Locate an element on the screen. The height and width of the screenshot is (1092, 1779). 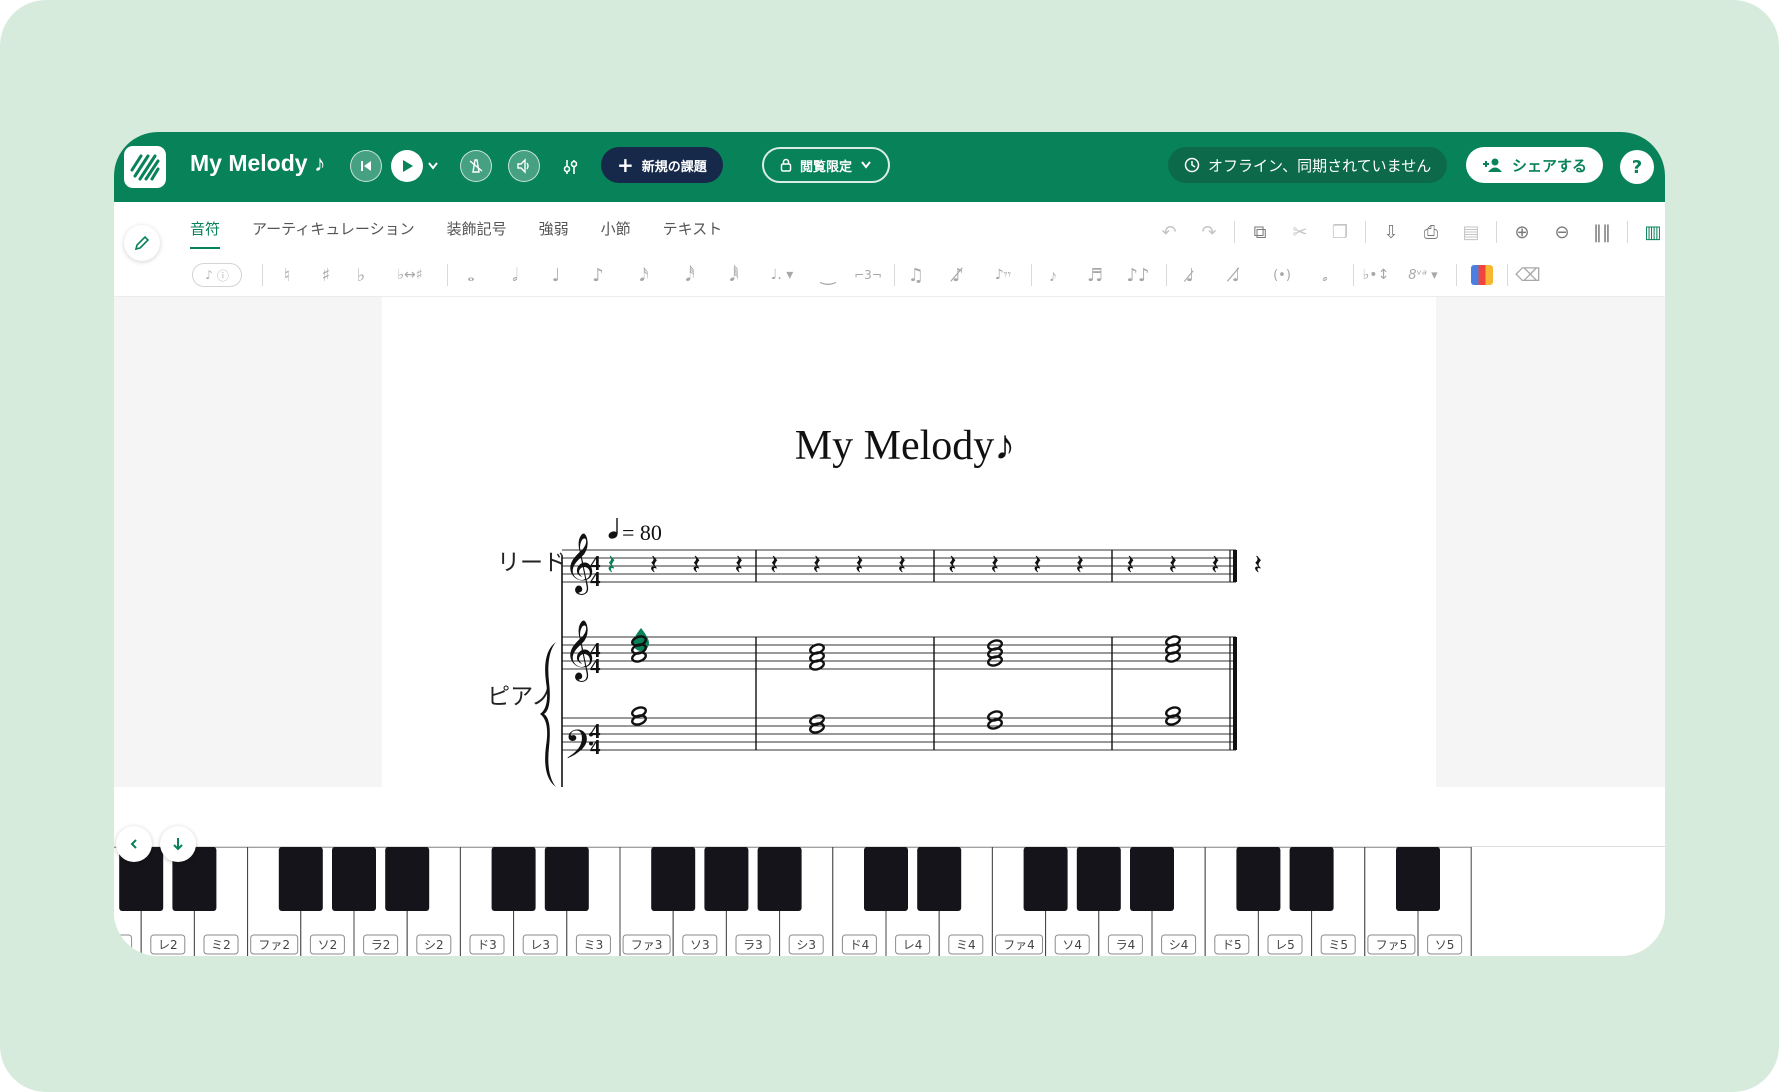
thirty-second-note-icon: 𝅘𝅥𝅰 is located at coordinates (690, 275).